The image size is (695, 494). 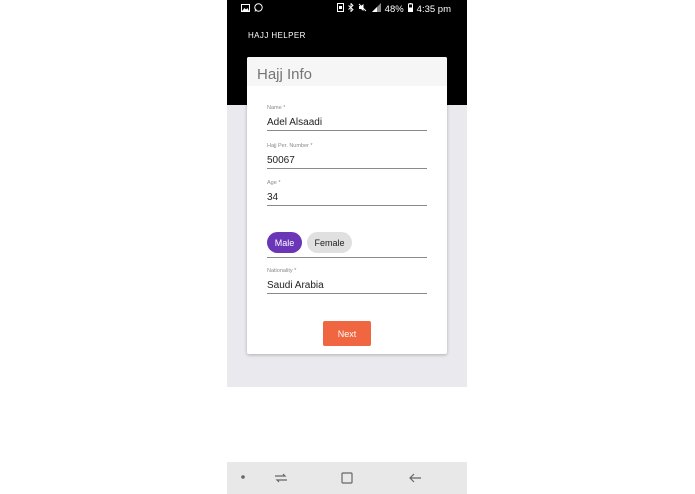 What do you see at coordinates (274, 183) in the screenshot?
I see `age-label: Age *` at bounding box center [274, 183].